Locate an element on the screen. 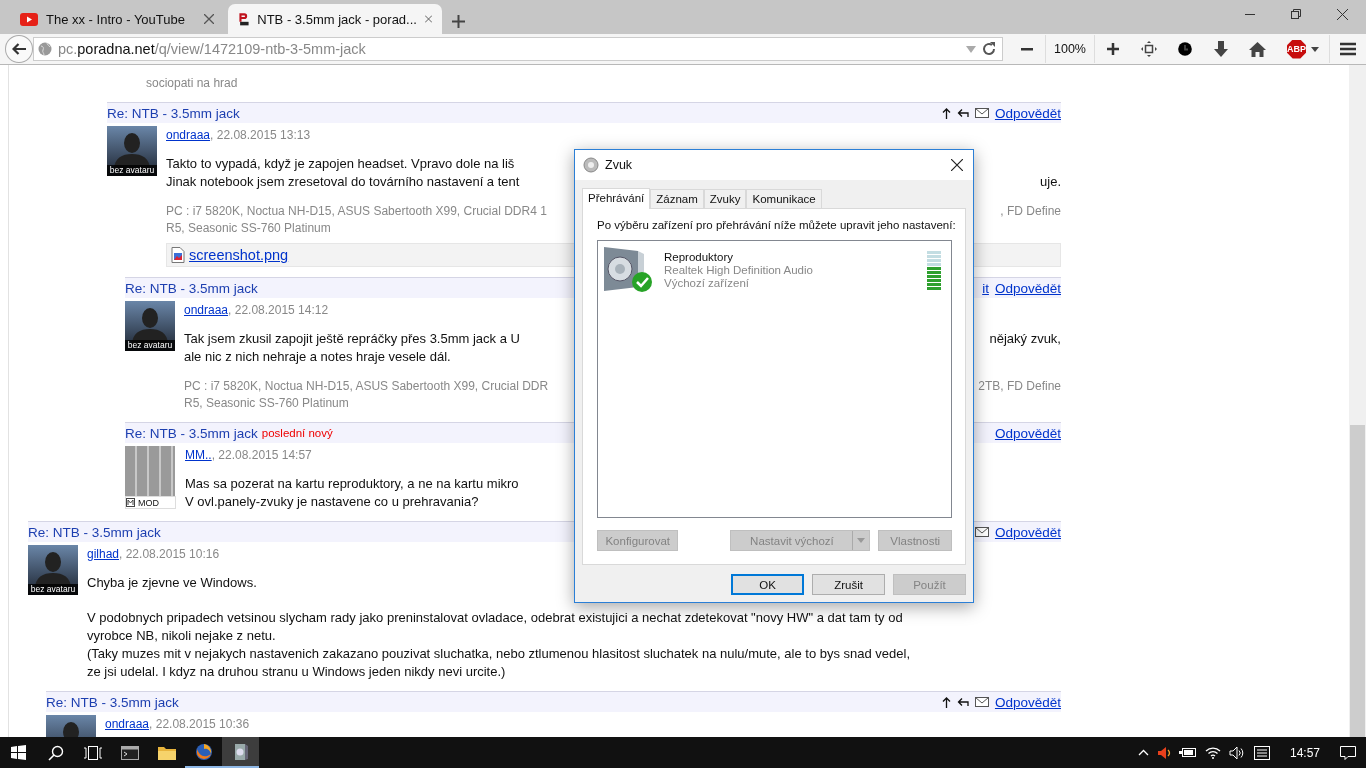 The image size is (1366, 768). adblock-button: ABP is located at coordinates (1296, 49).